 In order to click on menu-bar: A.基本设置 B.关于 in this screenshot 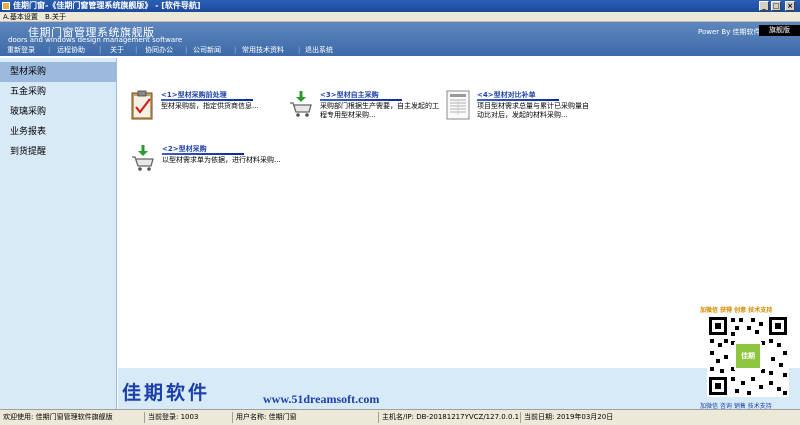, I will do `click(400, 17)`.